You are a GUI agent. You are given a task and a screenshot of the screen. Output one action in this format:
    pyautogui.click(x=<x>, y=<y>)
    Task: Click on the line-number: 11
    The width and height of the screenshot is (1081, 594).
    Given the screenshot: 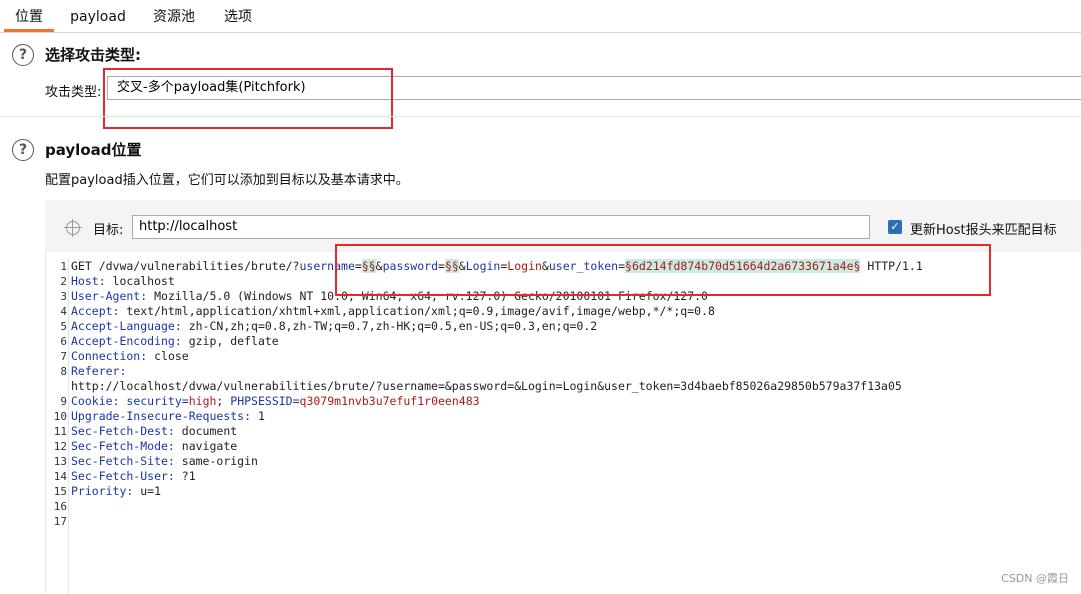 What is the action you would take?
    pyautogui.click(x=60, y=431)
    